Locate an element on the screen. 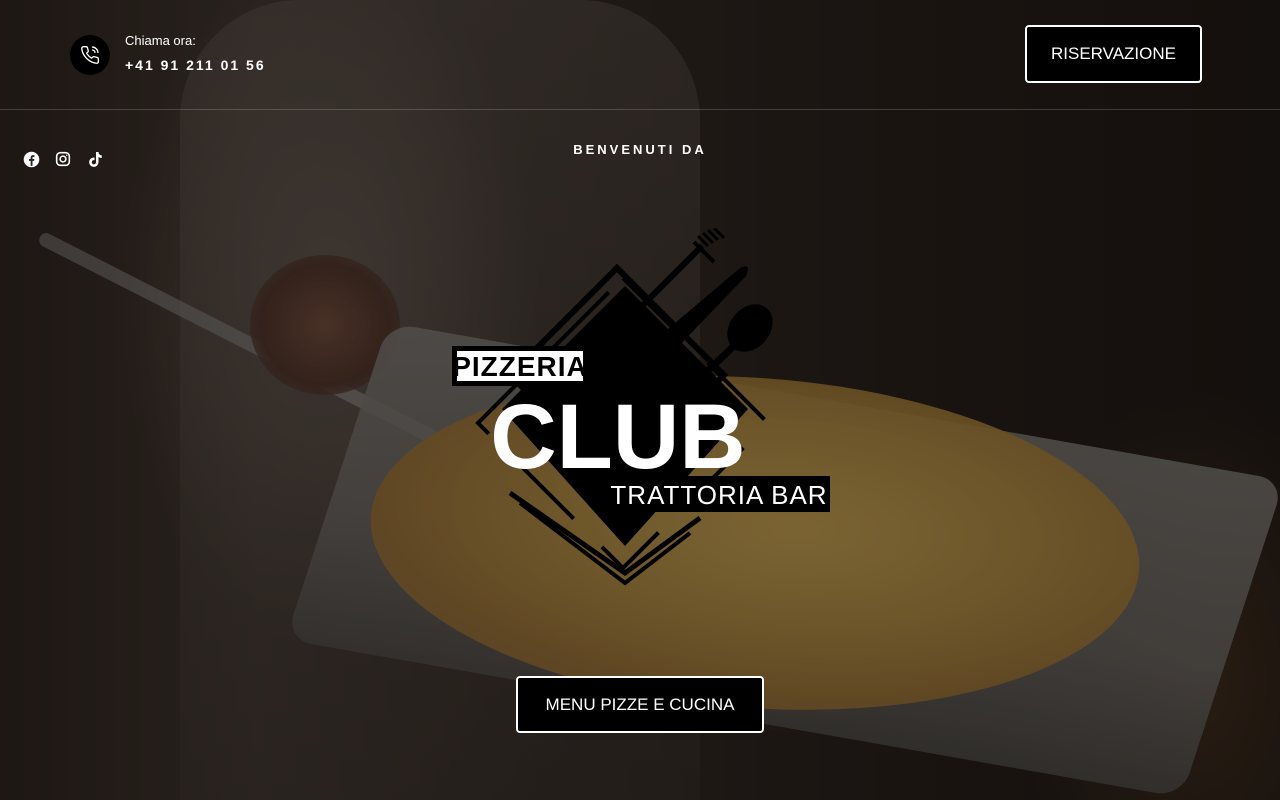 The width and height of the screenshot is (1280, 800). phone-call-link is located at coordinates (90, 55).